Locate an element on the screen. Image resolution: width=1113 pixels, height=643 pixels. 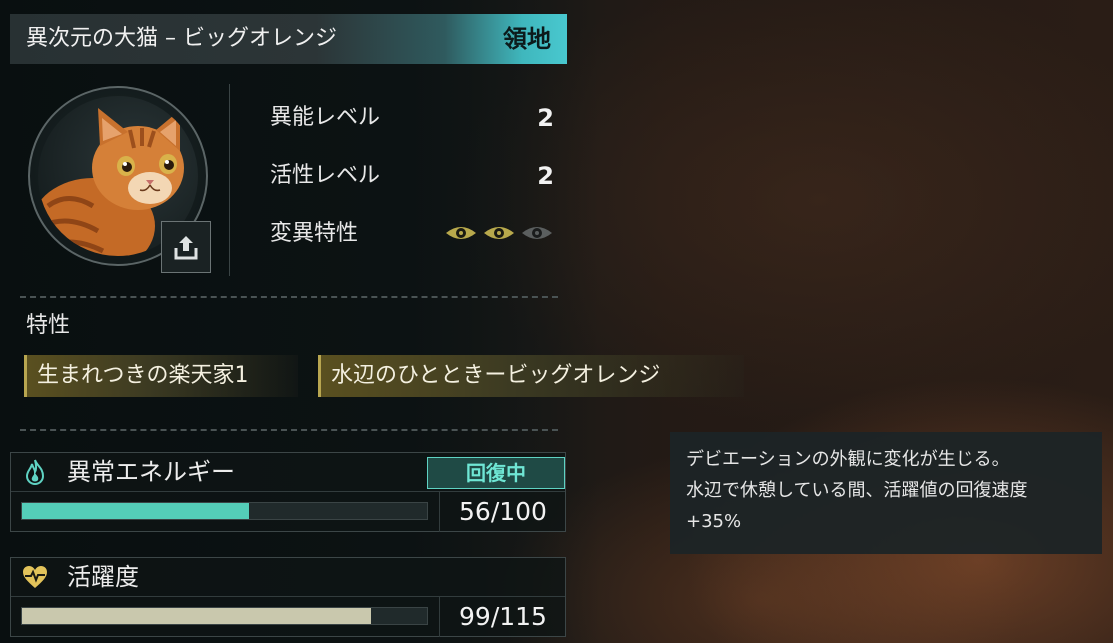
mutation-eyes is located at coordinates (499, 233).